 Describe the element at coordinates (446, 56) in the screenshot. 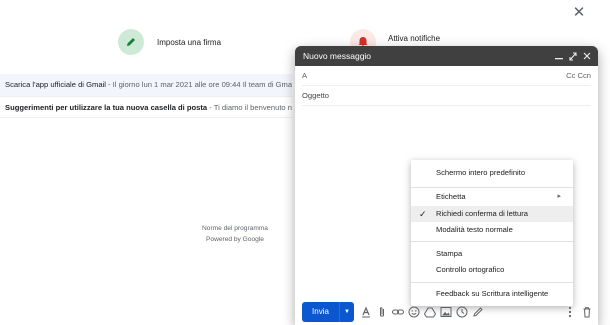

I see `compose-header: Nuovo messaggio` at that location.